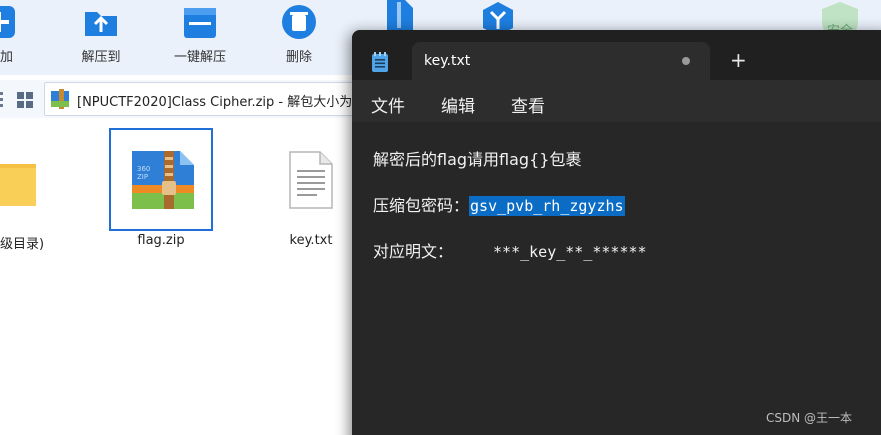 The image size is (881, 435). I want to click on file-item-key-txt: key.txt, so click(311, 192).